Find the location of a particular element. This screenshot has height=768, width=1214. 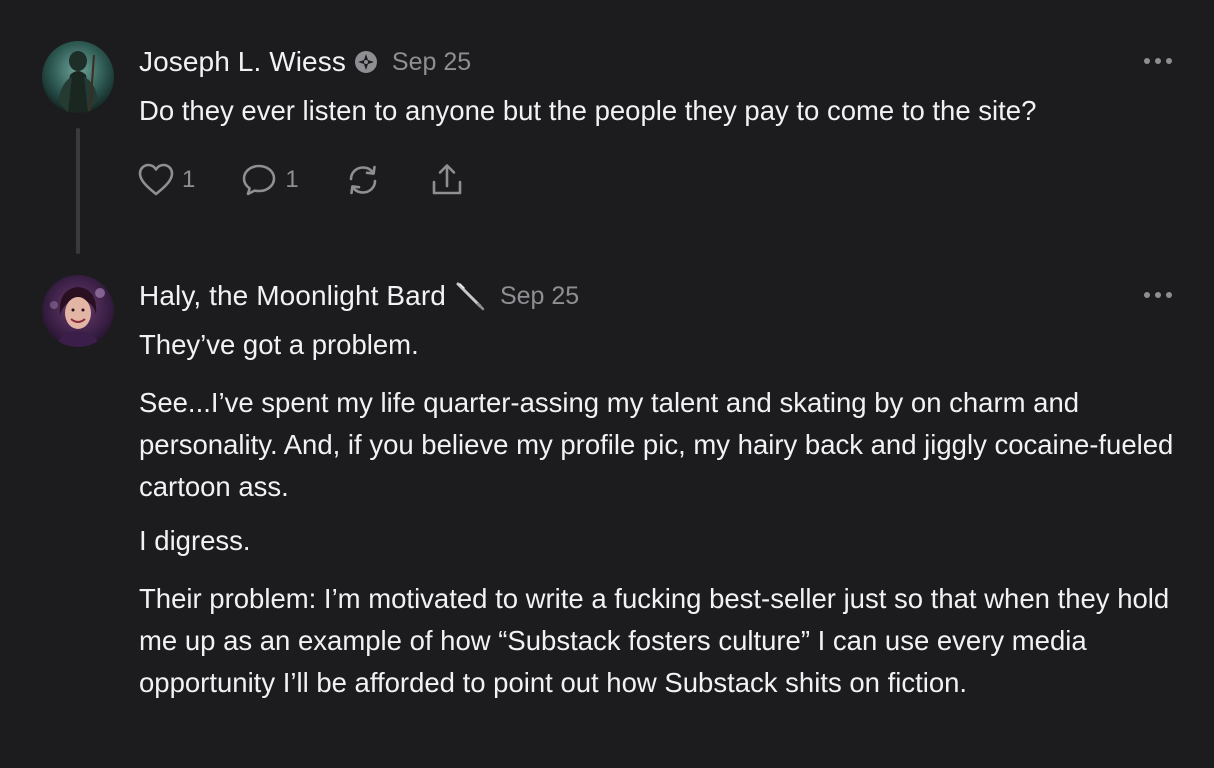

subscriber-badge-icon is located at coordinates (366, 62).